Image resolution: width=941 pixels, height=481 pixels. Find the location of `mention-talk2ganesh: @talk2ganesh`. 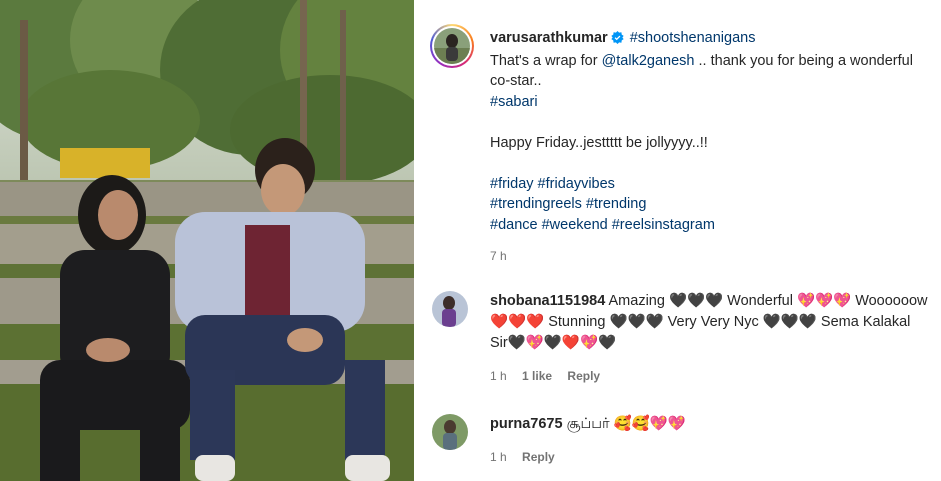

mention-talk2ganesh: @talk2ganesh is located at coordinates (648, 61).